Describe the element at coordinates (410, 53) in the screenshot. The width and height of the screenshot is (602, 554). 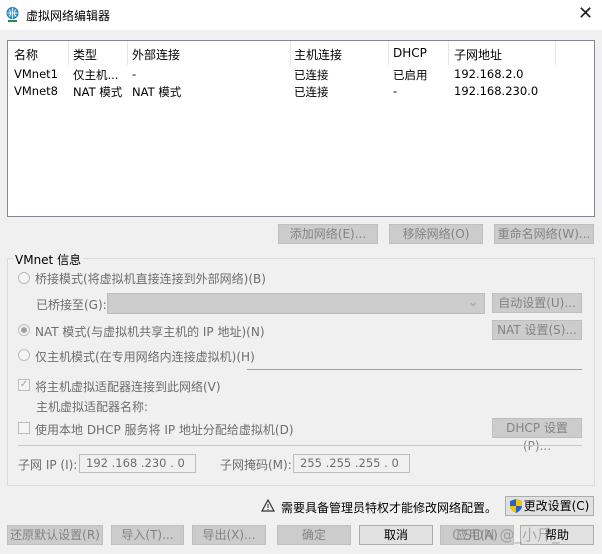
I see `column-header-dhcp: DHCP` at that location.